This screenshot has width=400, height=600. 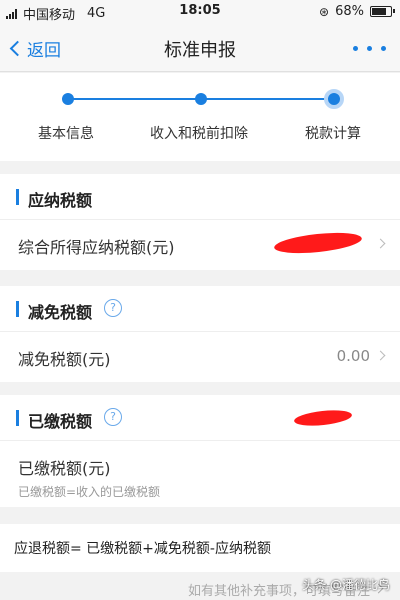 What do you see at coordinates (66, 134) in the screenshot?
I see `step-label-1: 基本信息` at bounding box center [66, 134].